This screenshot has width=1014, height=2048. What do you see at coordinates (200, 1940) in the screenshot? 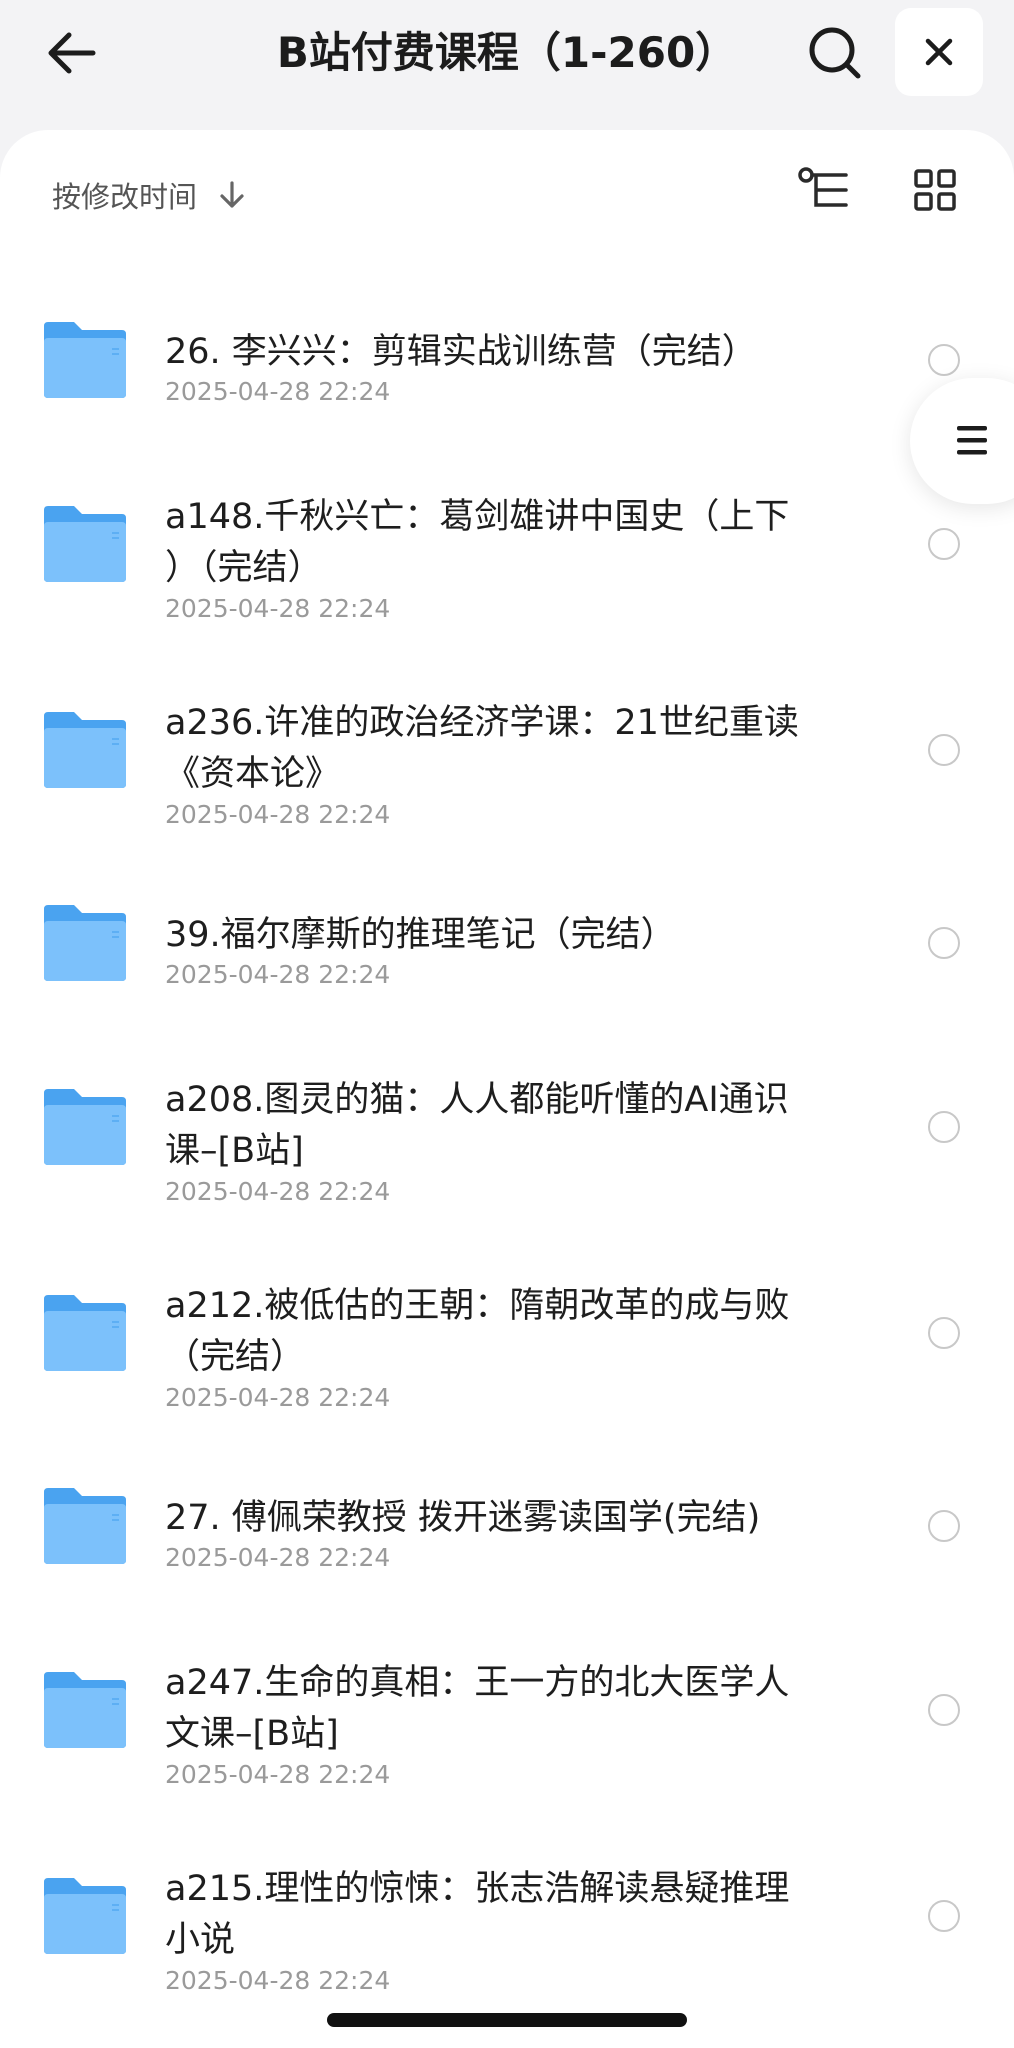
I see `file-name-continued: 小说` at bounding box center [200, 1940].